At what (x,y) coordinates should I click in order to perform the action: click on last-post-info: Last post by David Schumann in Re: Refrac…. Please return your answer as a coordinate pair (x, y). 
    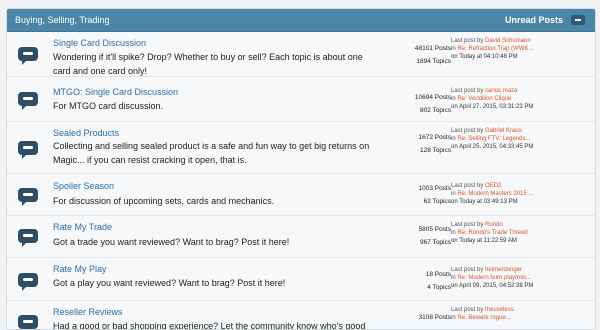
    Looking at the image, I should click on (521, 49).